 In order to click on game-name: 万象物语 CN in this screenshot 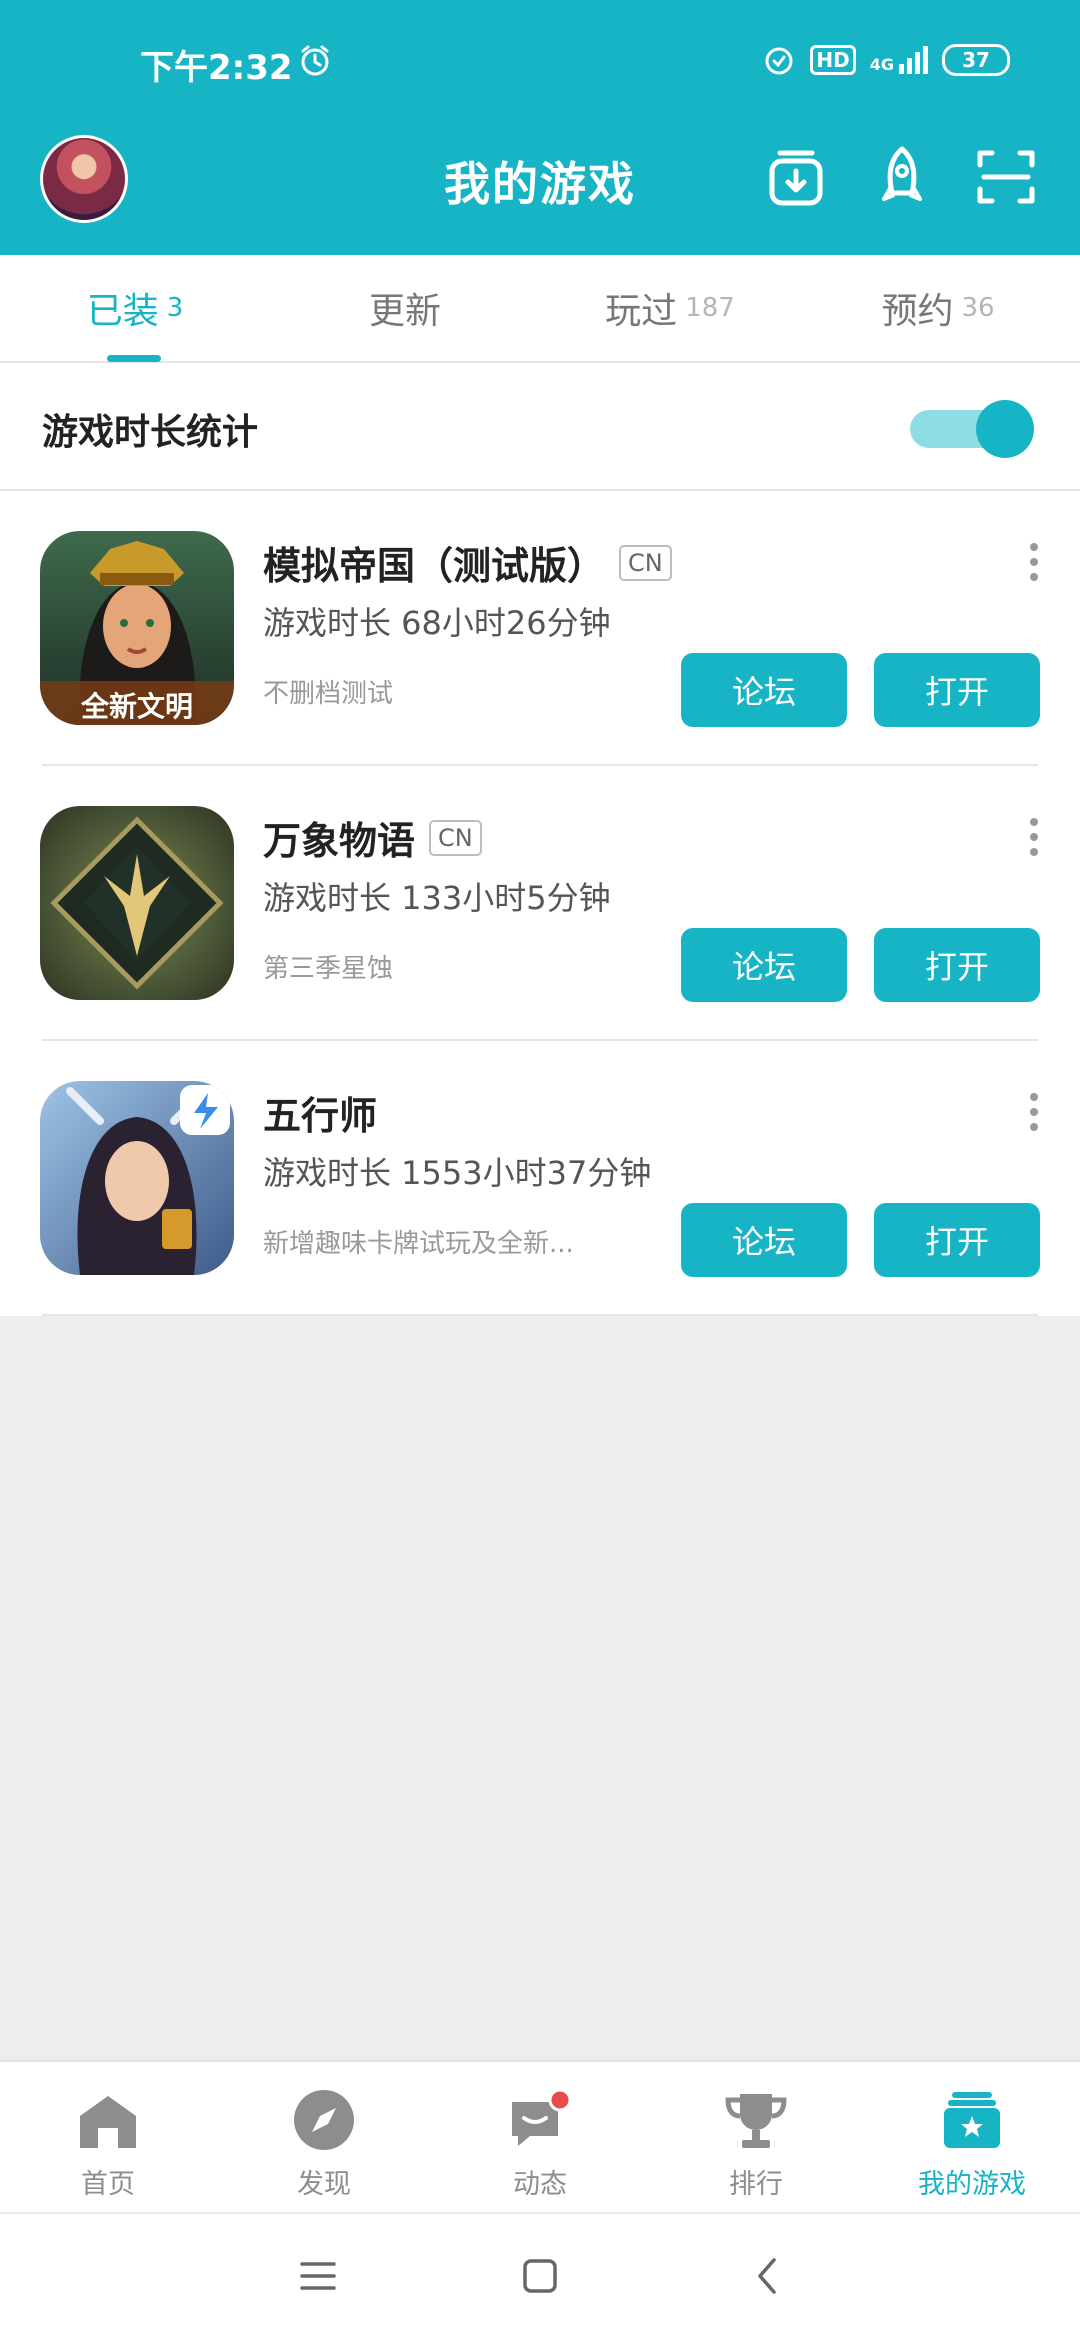, I will do `click(372, 837)`.